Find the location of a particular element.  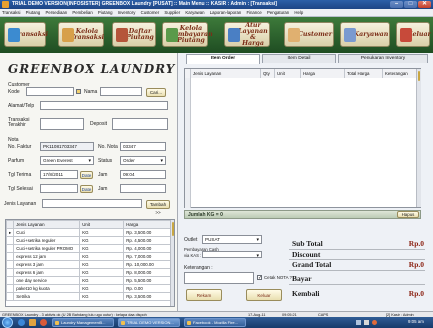

cell: Rp. 5,500.00 is located at coordinates (147, 280).